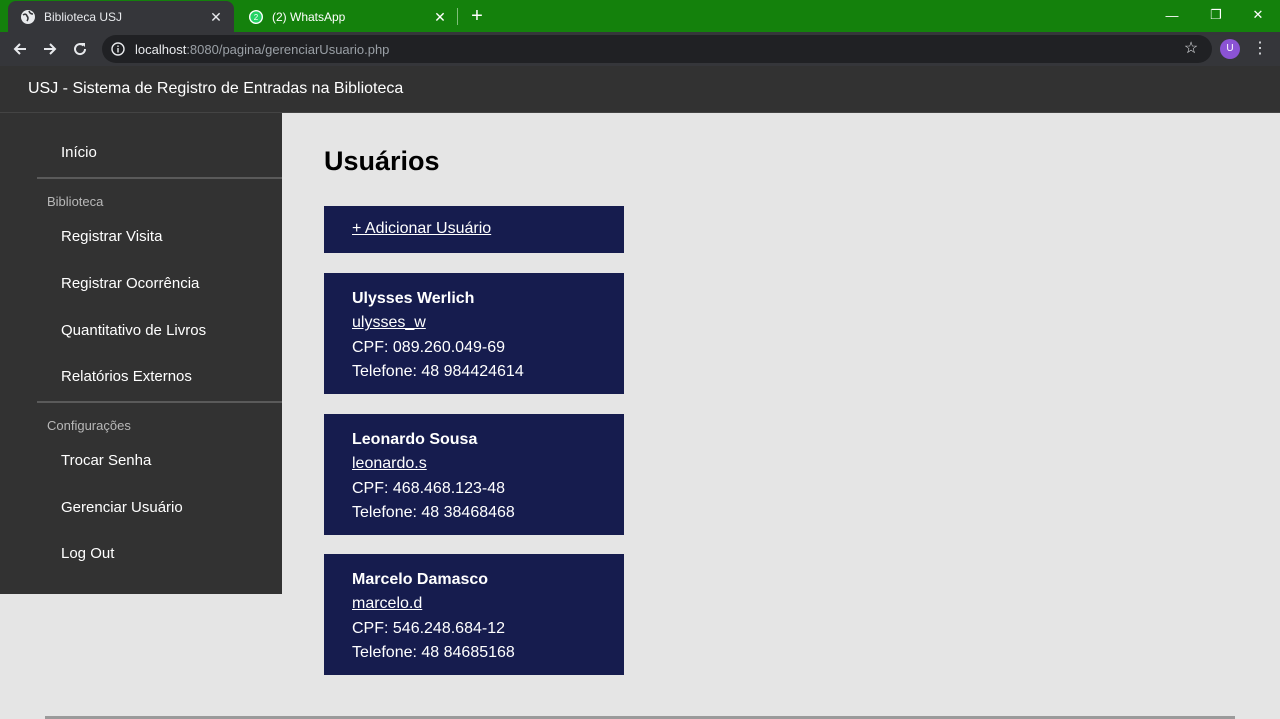  I want to click on sidebar-item-registrar-visita: Registrar Visita, so click(111, 236).